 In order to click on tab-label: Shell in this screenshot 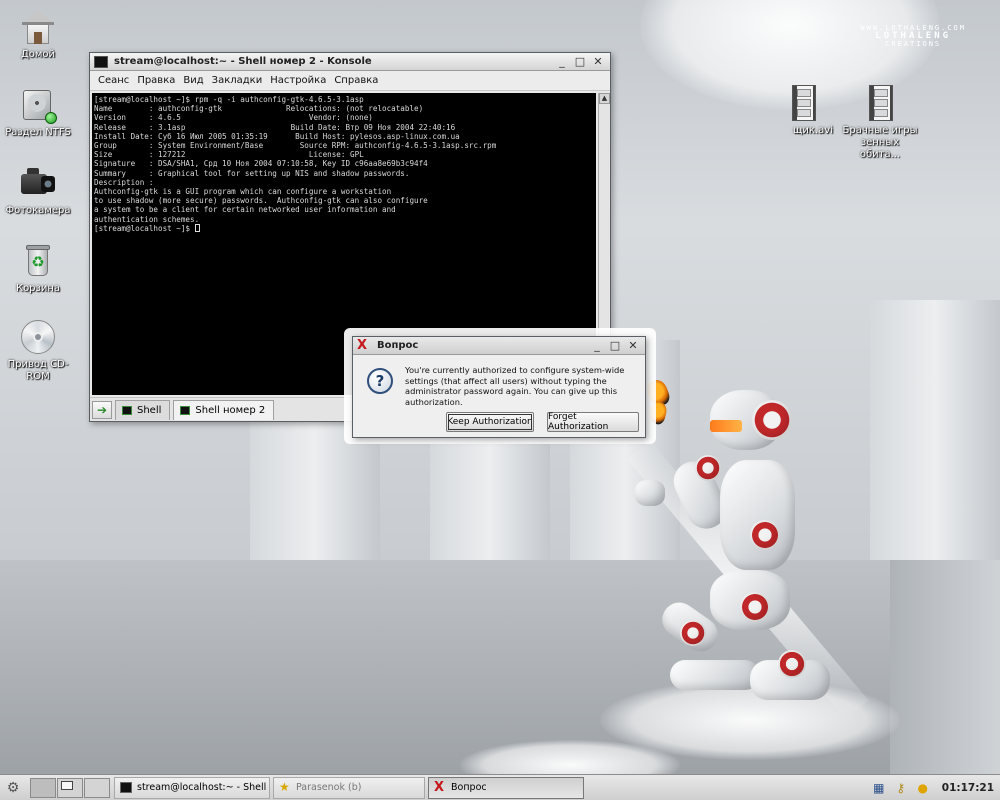, I will do `click(149, 410)`.